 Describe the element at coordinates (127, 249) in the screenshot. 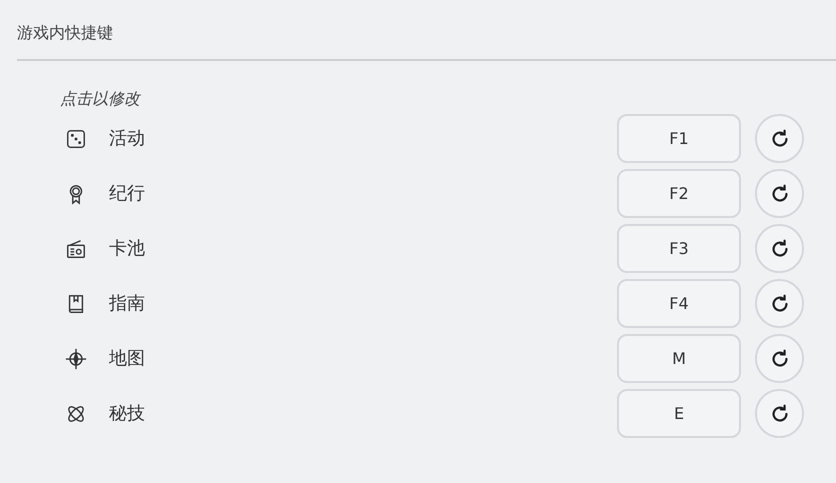

I see `shortcut-label: 卡池` at that location.